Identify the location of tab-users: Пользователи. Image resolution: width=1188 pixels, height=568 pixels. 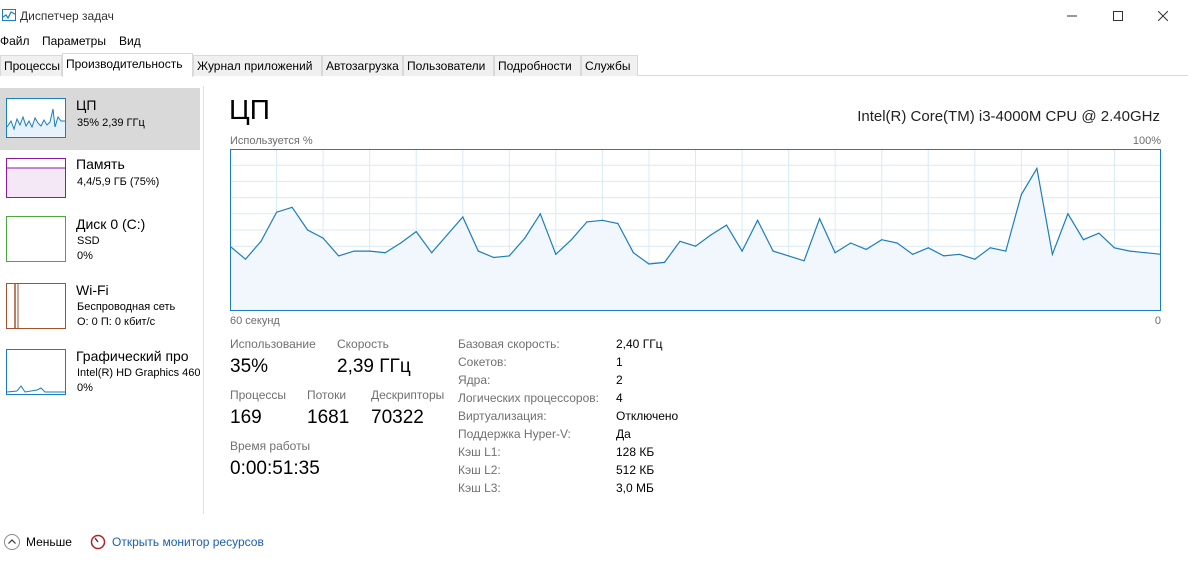
(448, 65).